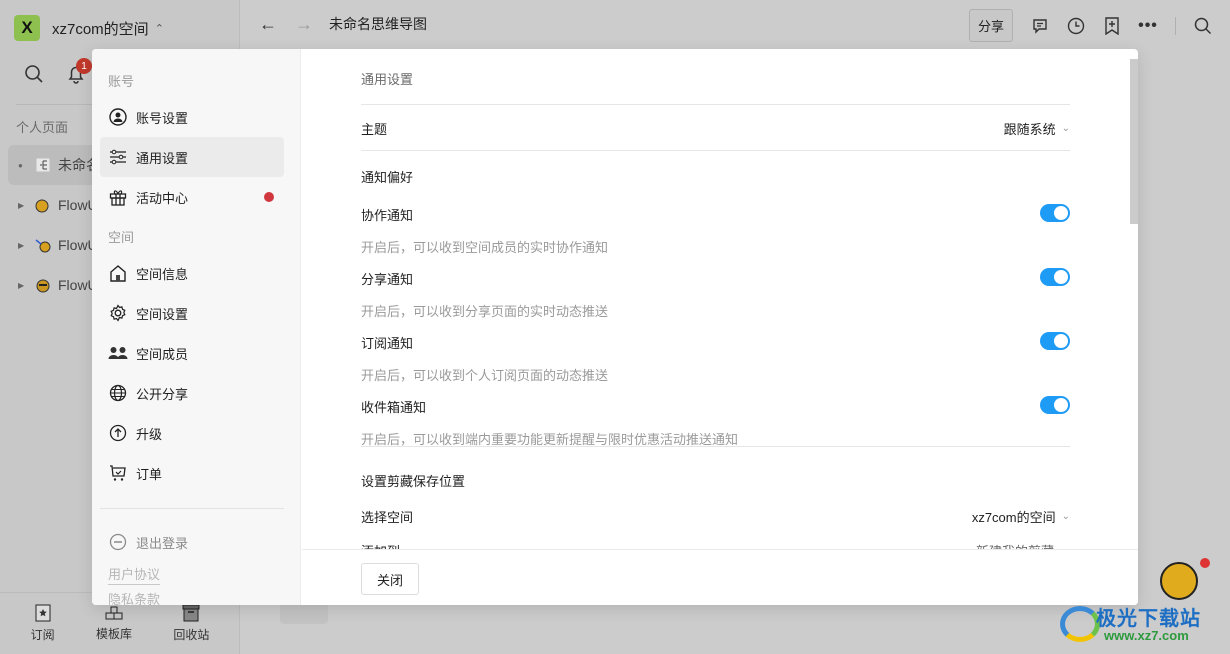  What do you see at coordinates (118, 473) in the screenshot?
I see `cart-icon` at bounding box center [118, 473].